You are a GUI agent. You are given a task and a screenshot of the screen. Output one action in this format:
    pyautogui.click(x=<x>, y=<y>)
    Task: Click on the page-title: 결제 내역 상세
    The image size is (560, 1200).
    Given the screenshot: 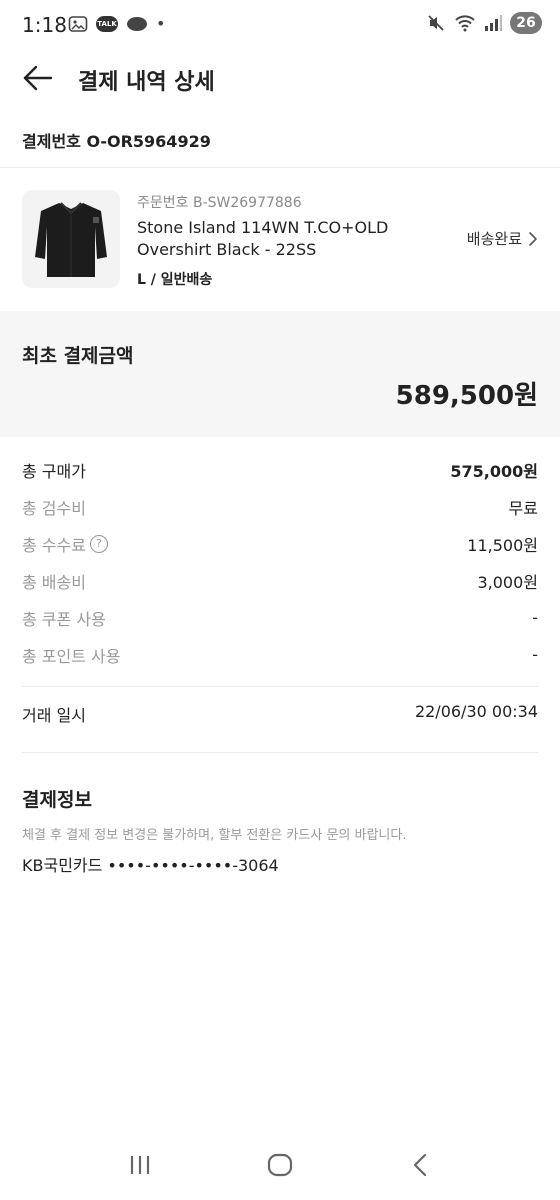 What is the action you would take?
    pyautogui.click(x=146, y=82)
    